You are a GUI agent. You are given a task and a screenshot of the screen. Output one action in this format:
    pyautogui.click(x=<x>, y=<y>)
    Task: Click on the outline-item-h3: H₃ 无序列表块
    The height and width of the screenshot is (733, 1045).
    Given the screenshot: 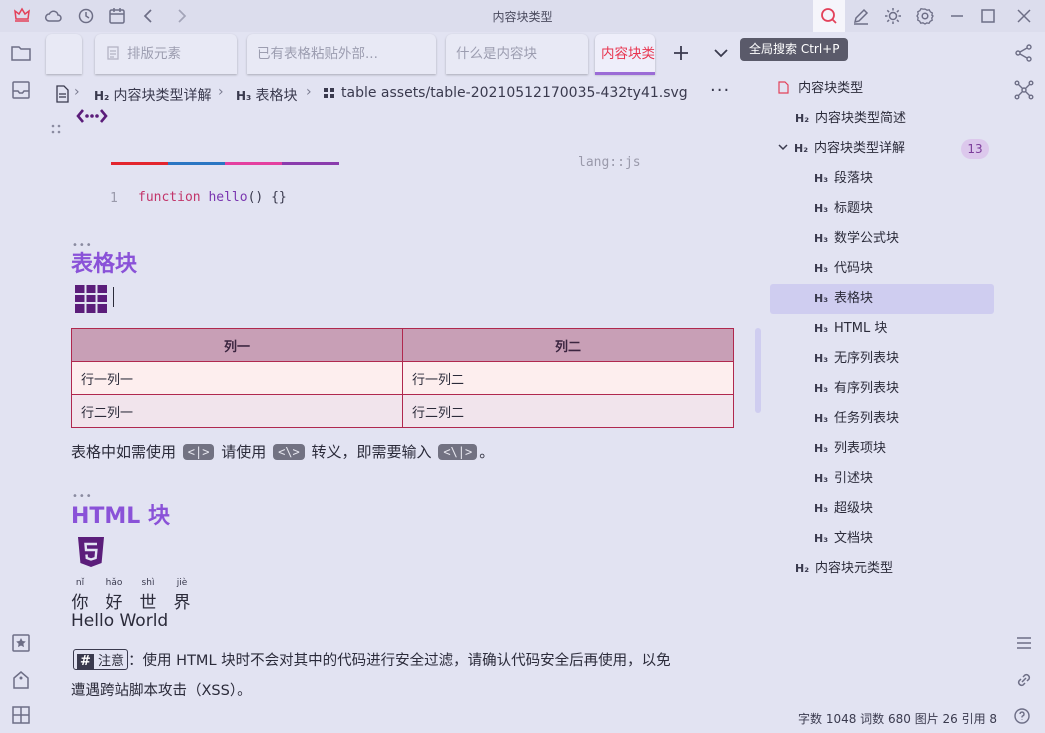 What is the action you would take?
    pyautogui.click(x=856, y=359)
    